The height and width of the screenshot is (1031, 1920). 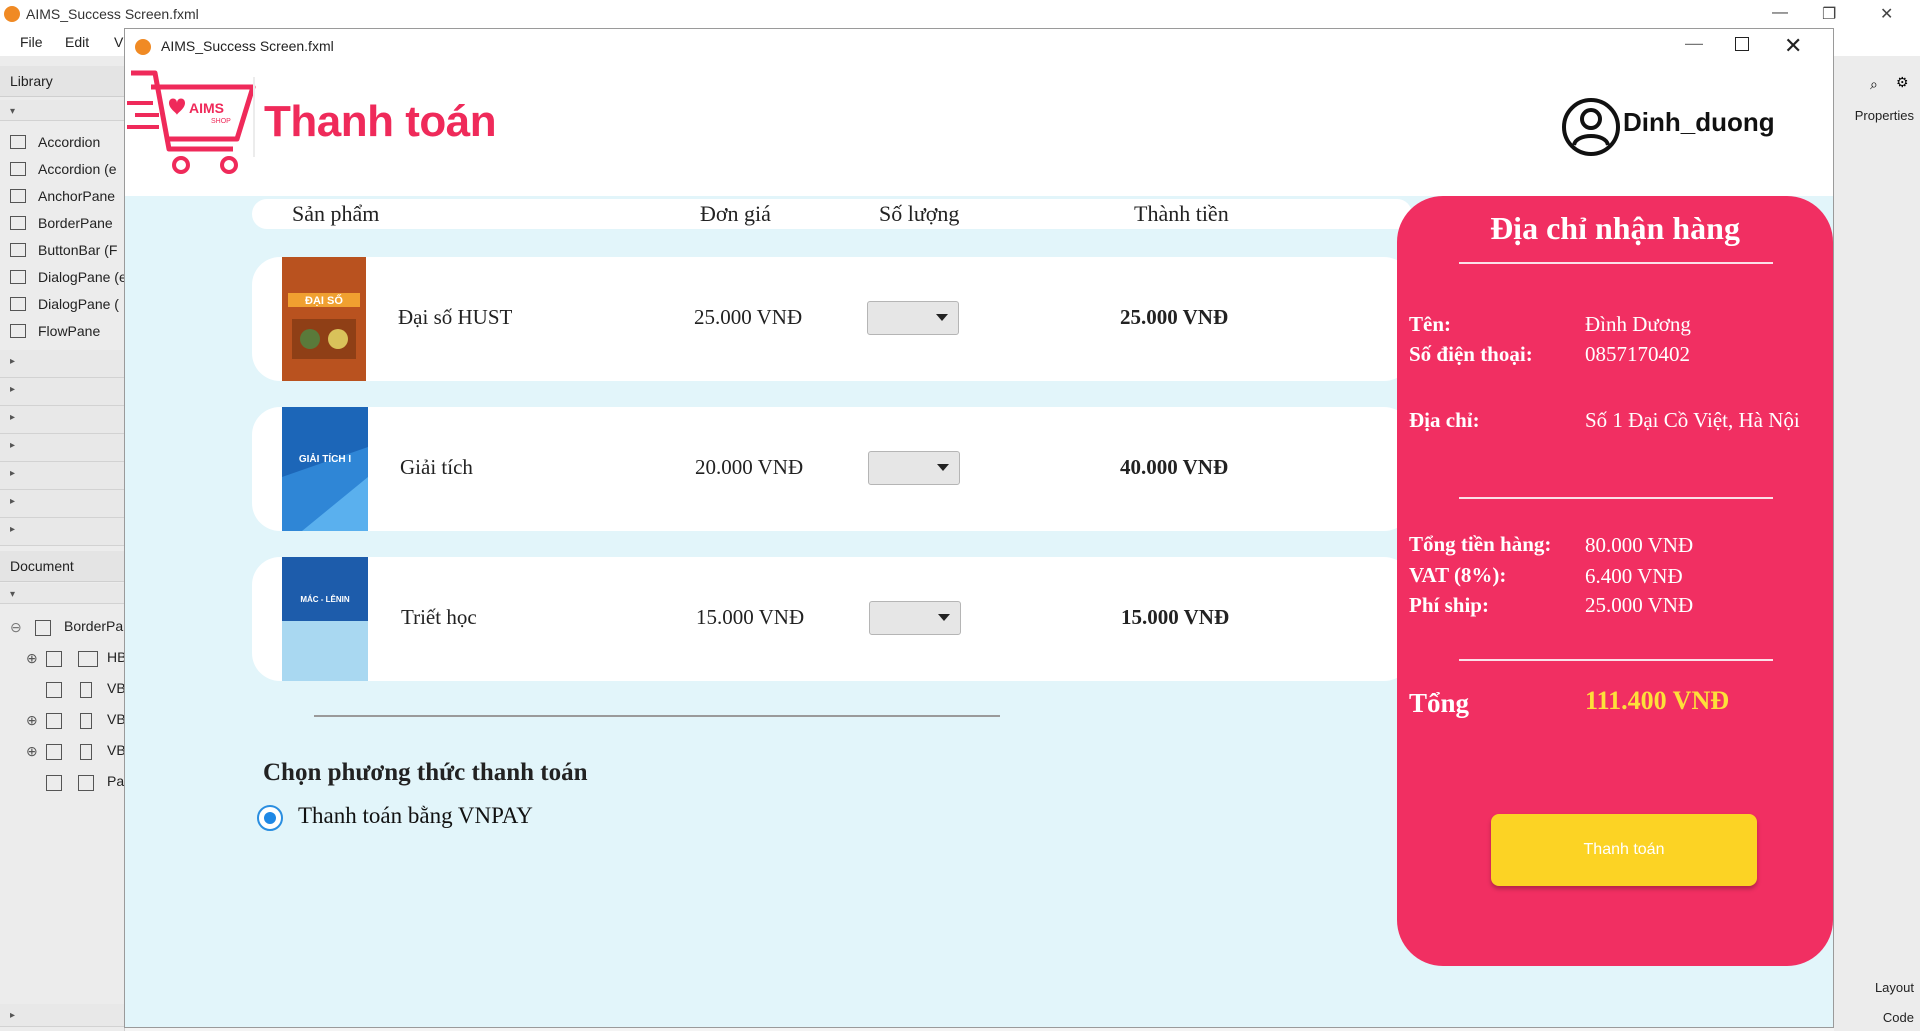 What do you see at coordinates (62, 110) in the screenshot?
I see `library-section-toggle: ▾` at bounding box center [62, 110].